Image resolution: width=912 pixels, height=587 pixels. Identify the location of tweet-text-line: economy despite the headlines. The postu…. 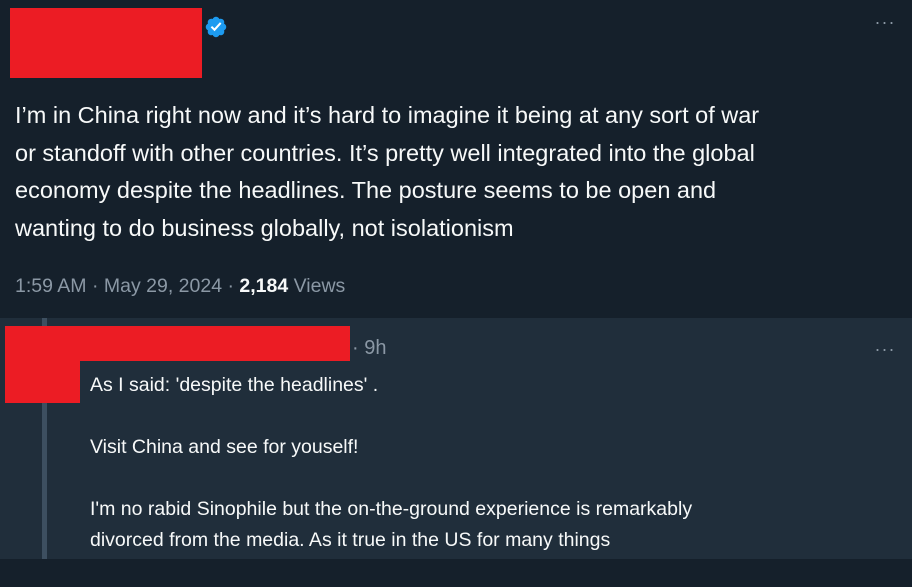
(366, 190).